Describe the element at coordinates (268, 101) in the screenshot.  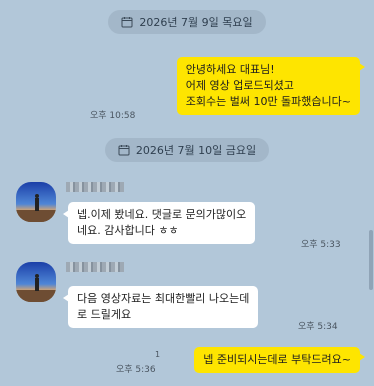
I see `message-line: 조회수는 벌써 10만 돌파했습니다~` at that location.